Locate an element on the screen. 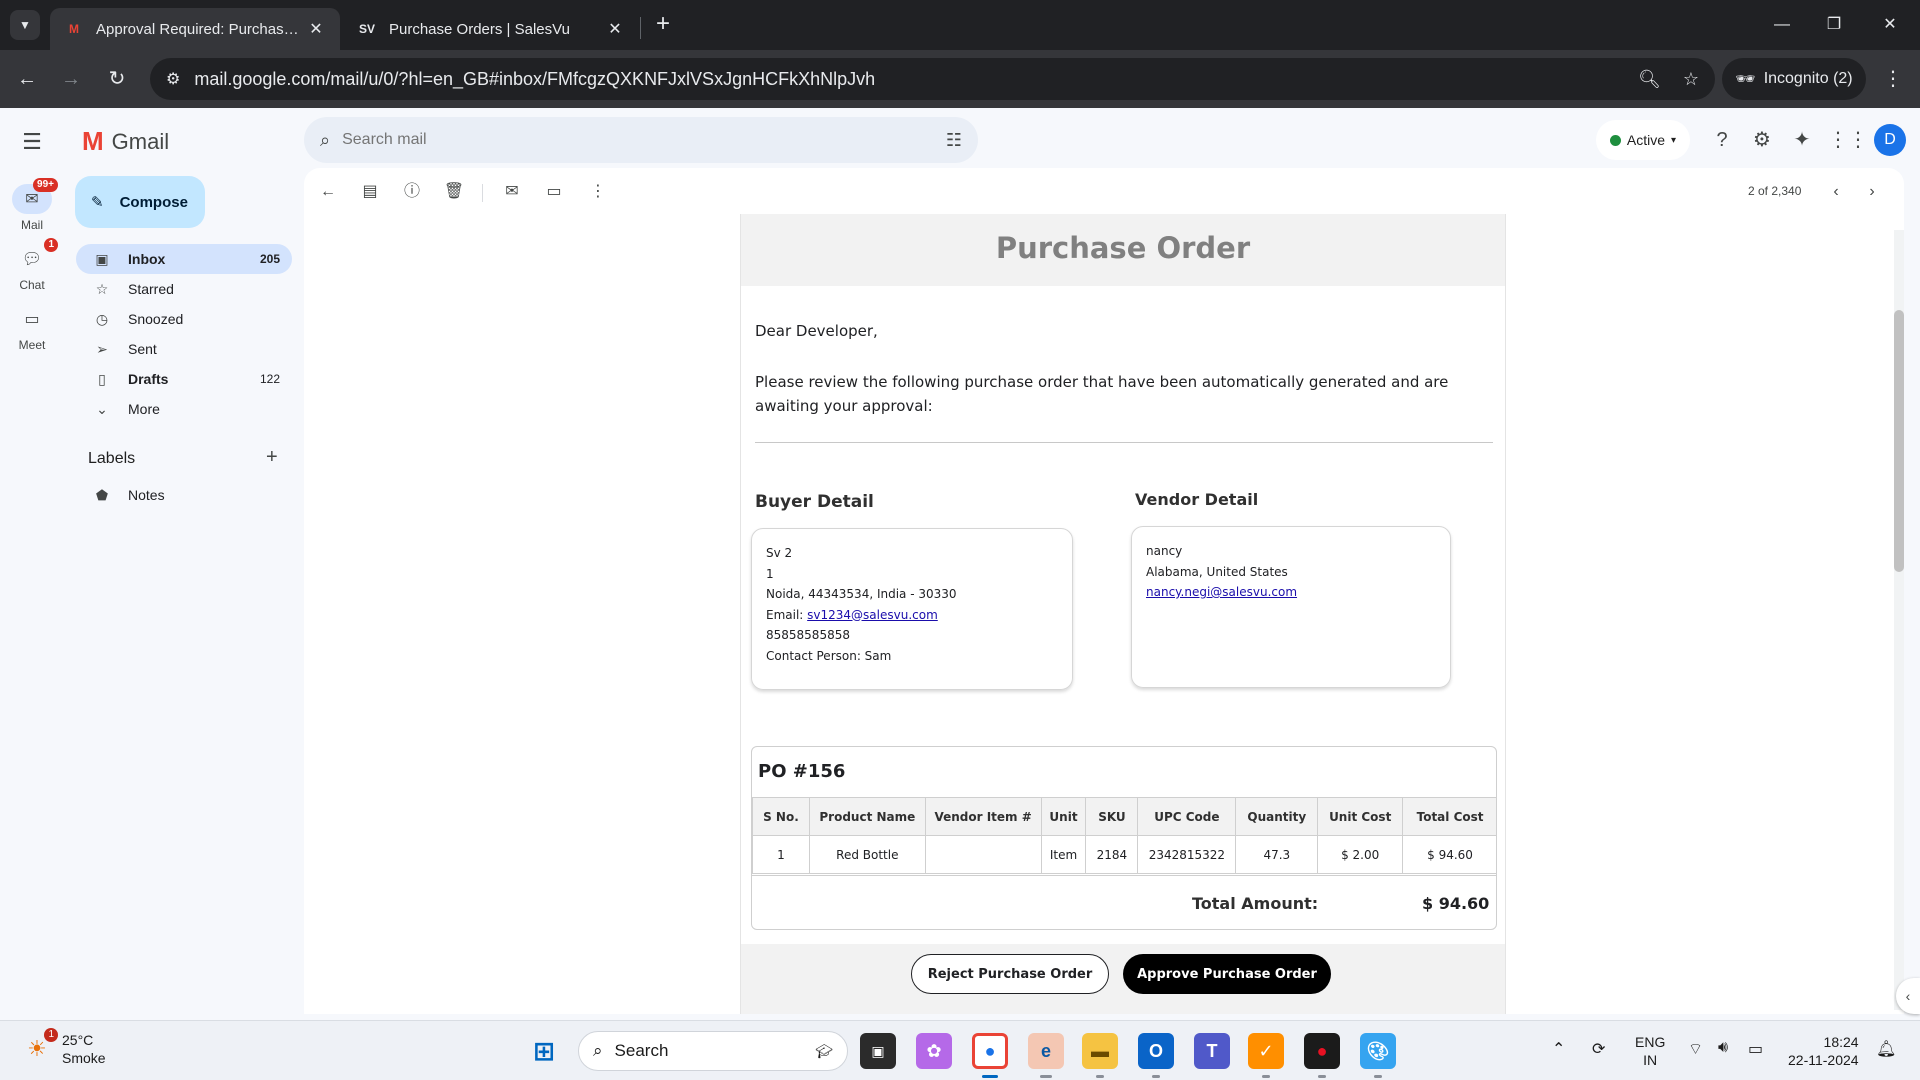 Image resolution: width=1920 pixels, height=1080 pixels. taskbar-search: ⌕ Search 🎓︎ is located at coordinates (713, 1051).